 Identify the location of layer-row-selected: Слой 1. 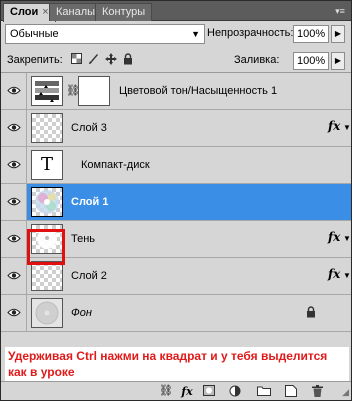
(176, 202).